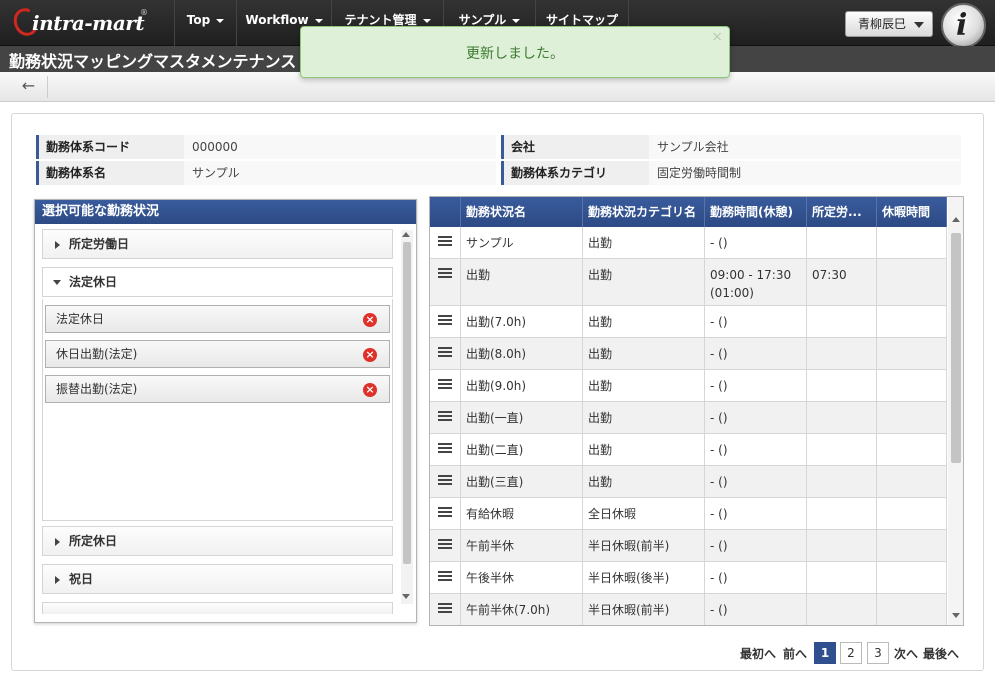 Image resolution: width=995 pixels, height=674 pixels. Describe the element at coordinates (805, 147) in the screenshot. I see `company-value: サンプル会社` at that location.